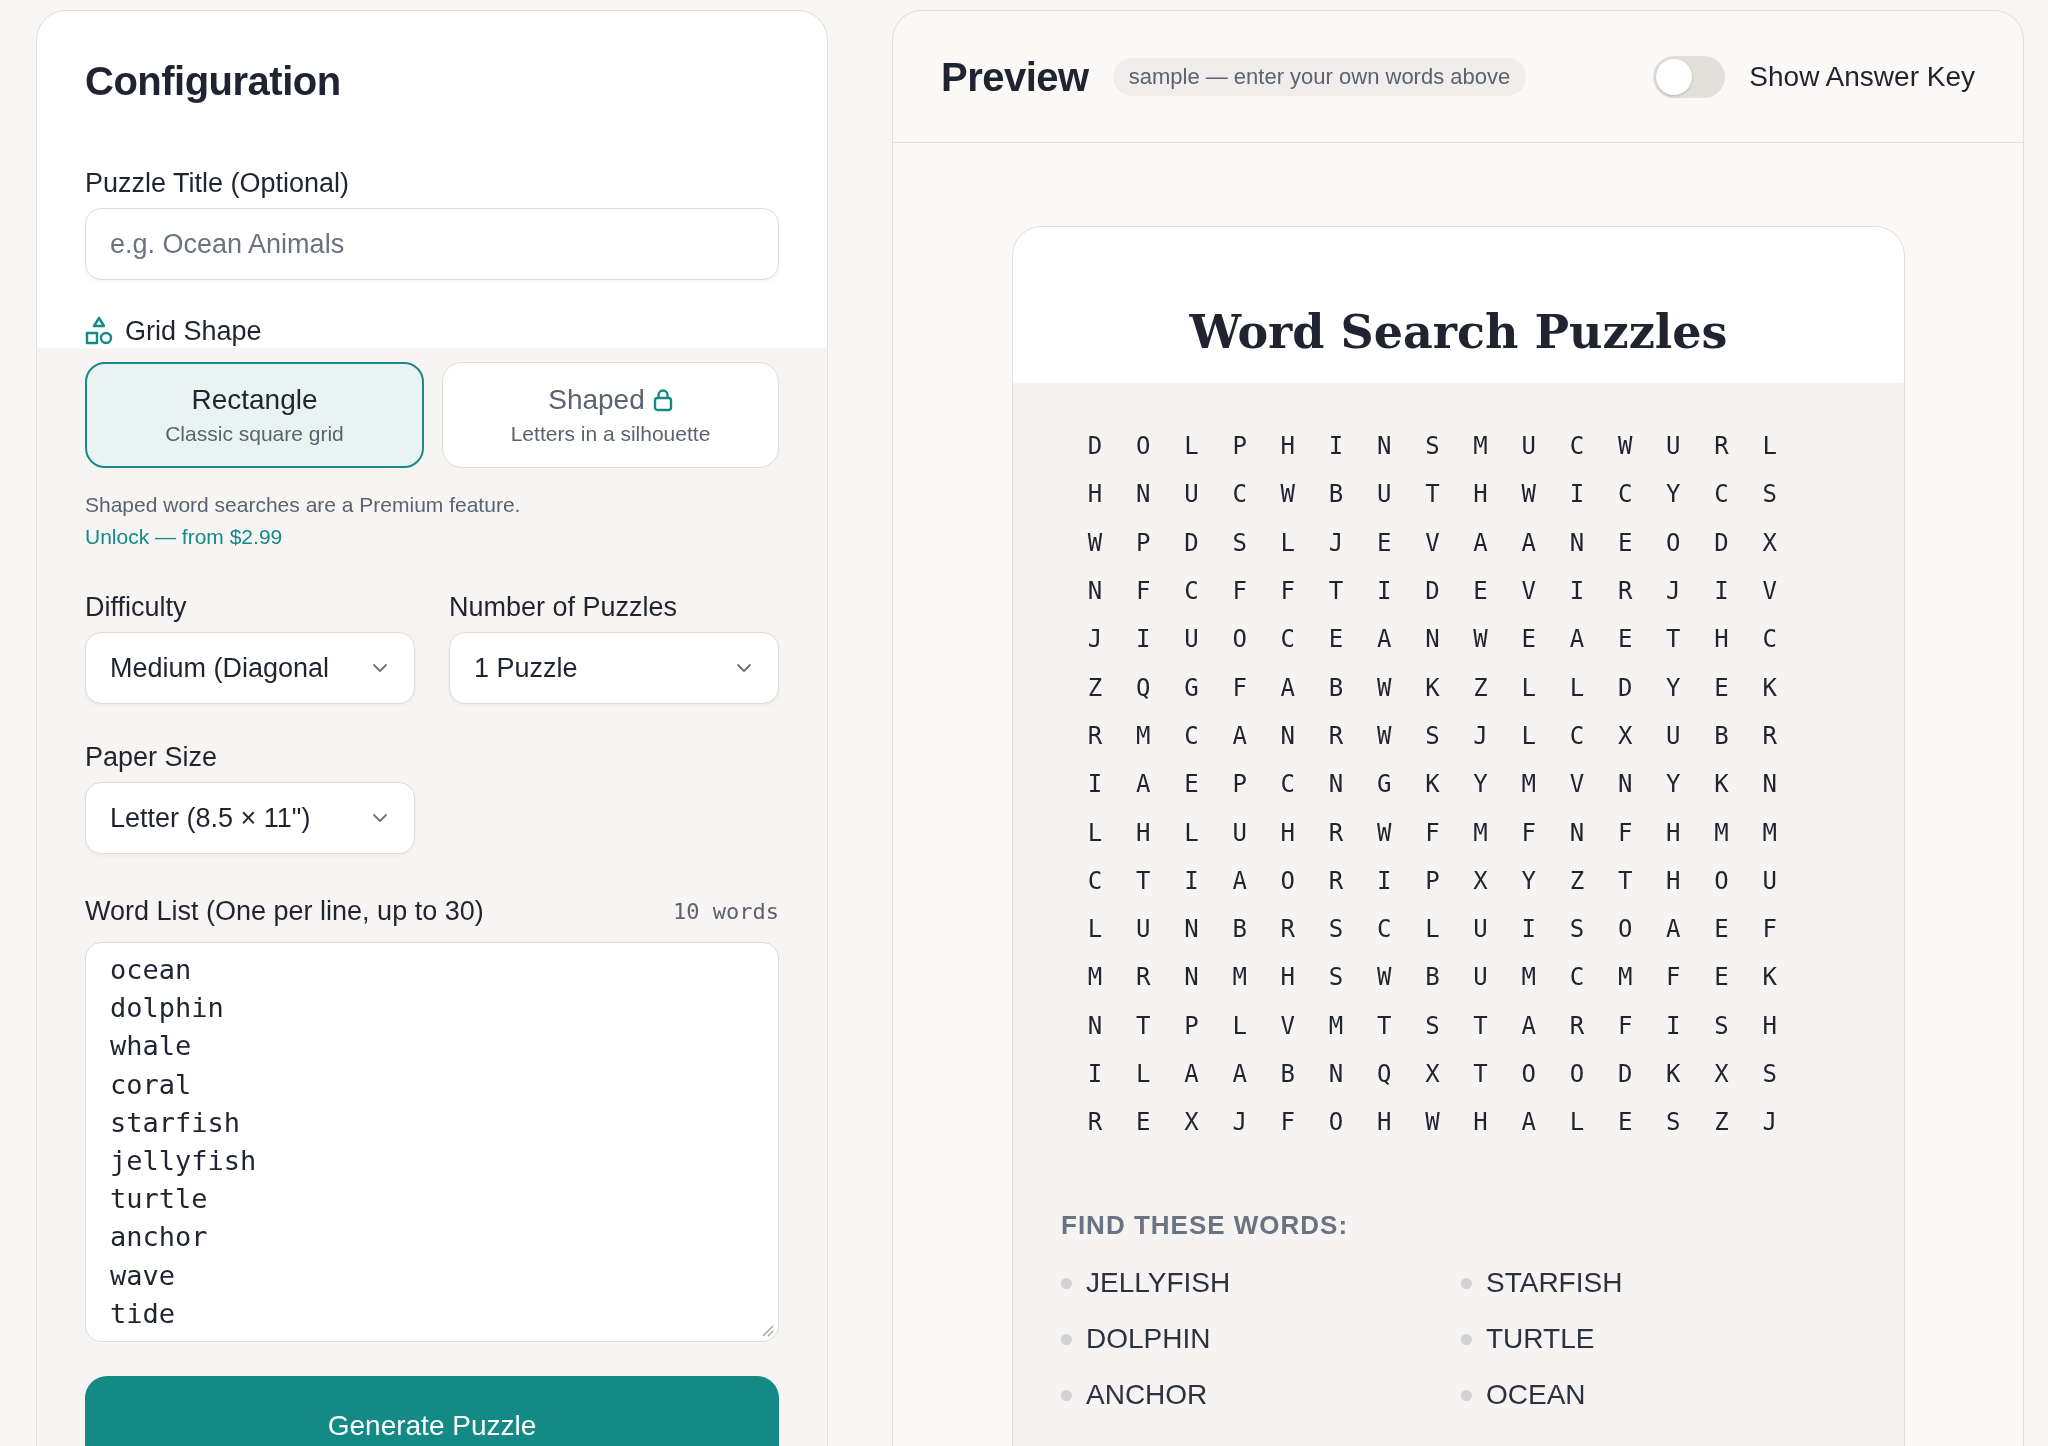 This screenshot has width=2048, height=1446. What do you see at coordinates (184, 537) in the screenshot?
I see `unlock-link: Unlock — from $2.99` at bounding box center [184, 537].